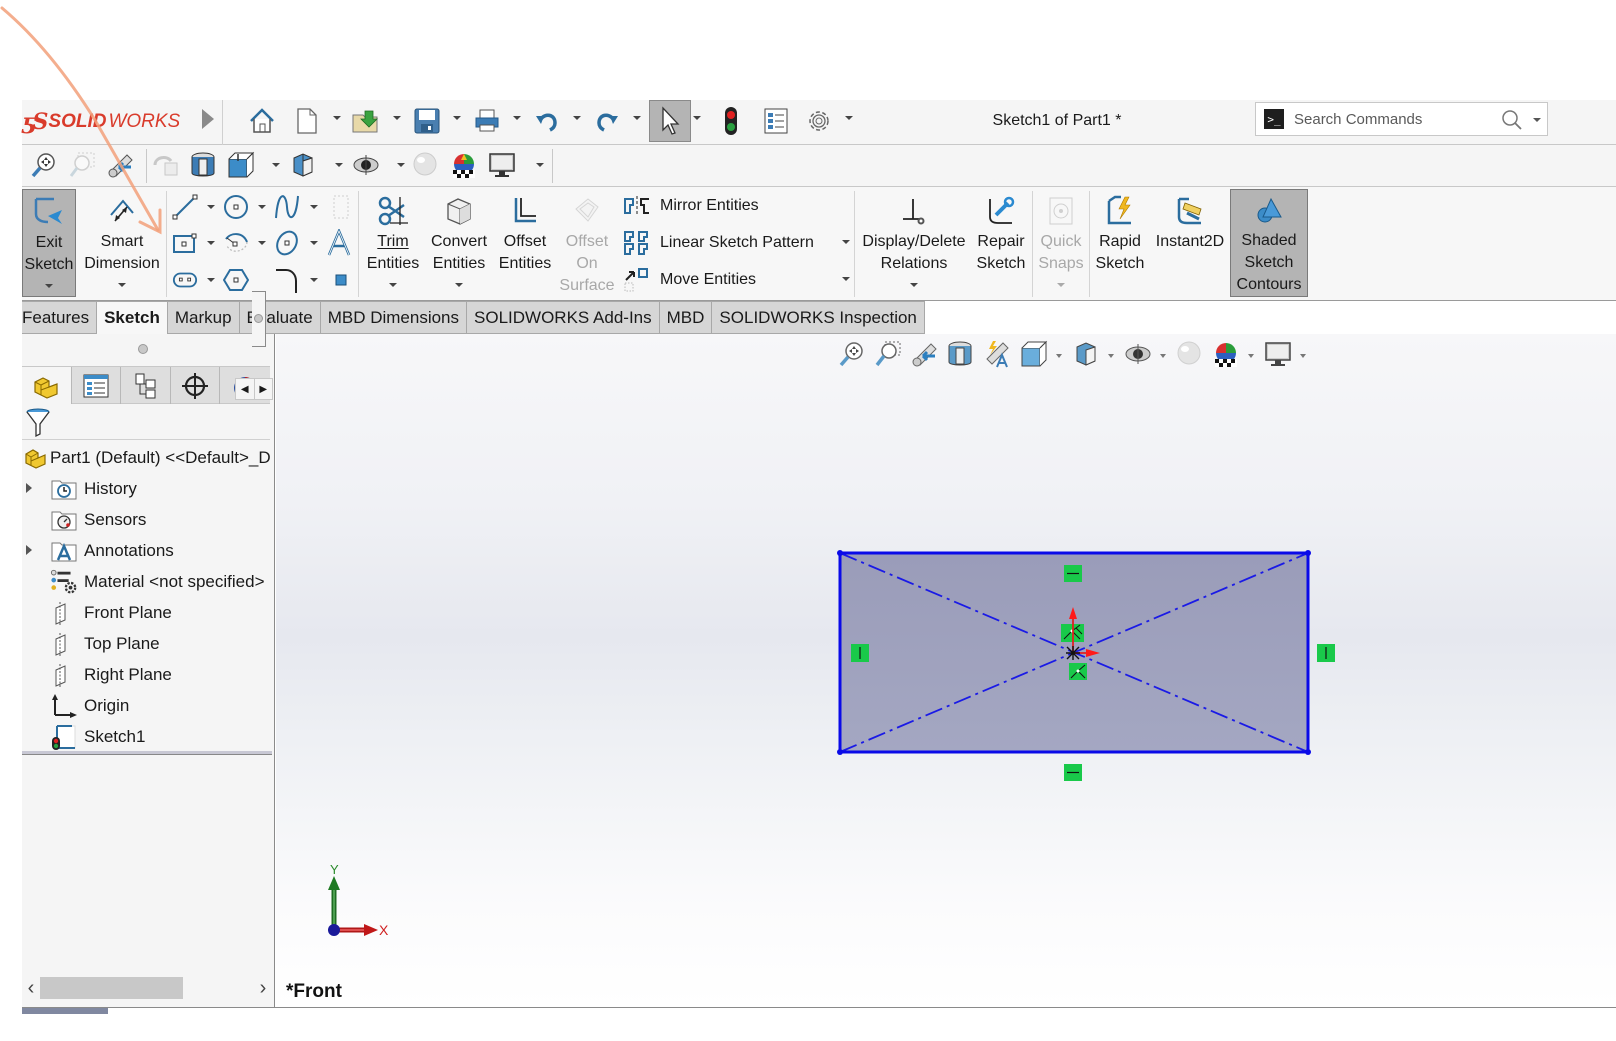 This screenshot has width=1616, height=1041. What do you see at coordinates (690, 206) in the screenshot?
I see `mirror-entities-button: Mirror Entities` at bounding box center [690, 206].